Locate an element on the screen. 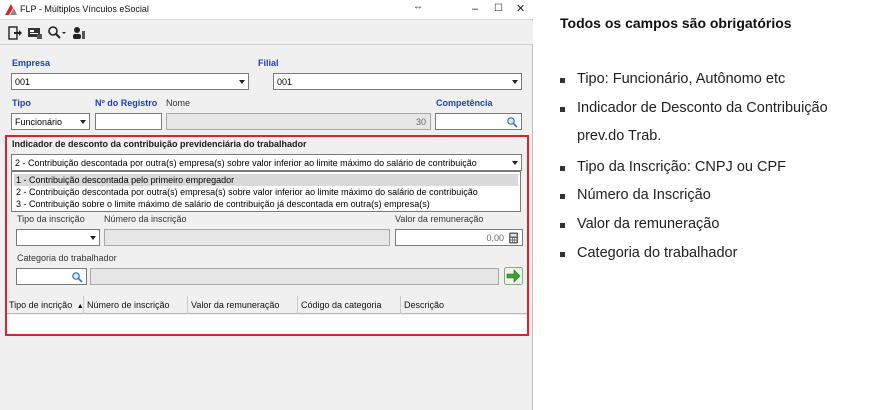 The image size is (890, 410). empresa-value: 001 is located at coordinates (23, 82).